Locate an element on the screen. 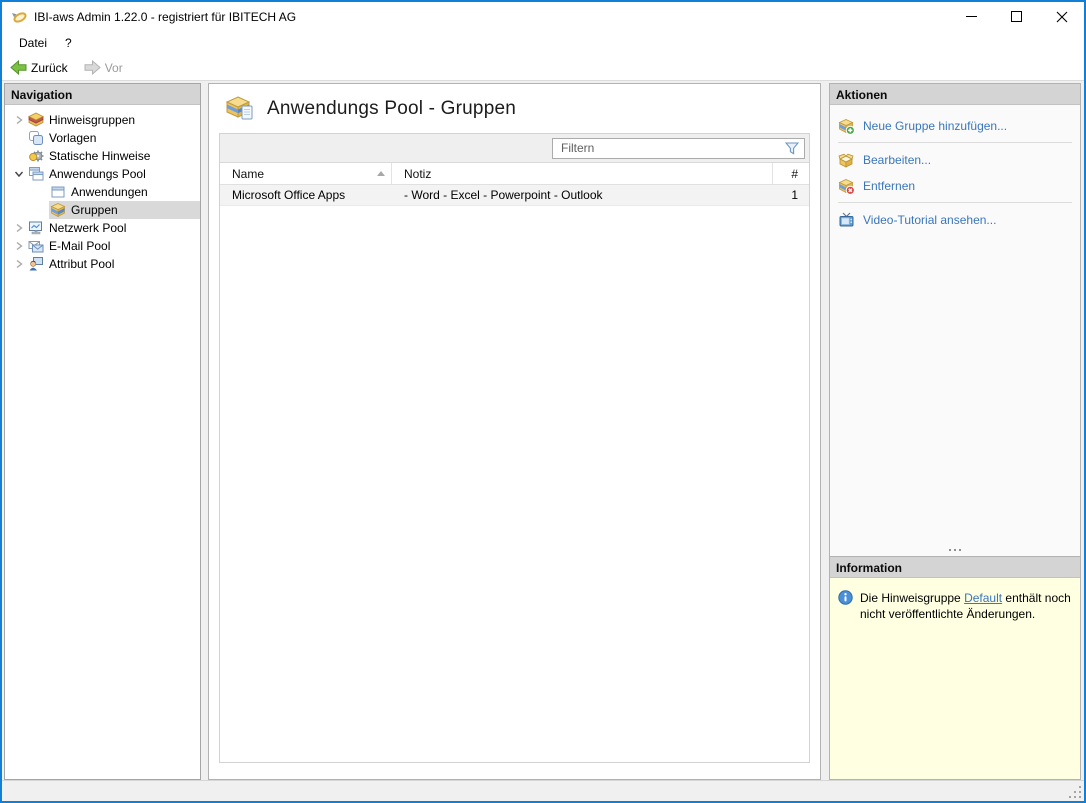  group-package-icon is located at coordinates (240, 108).